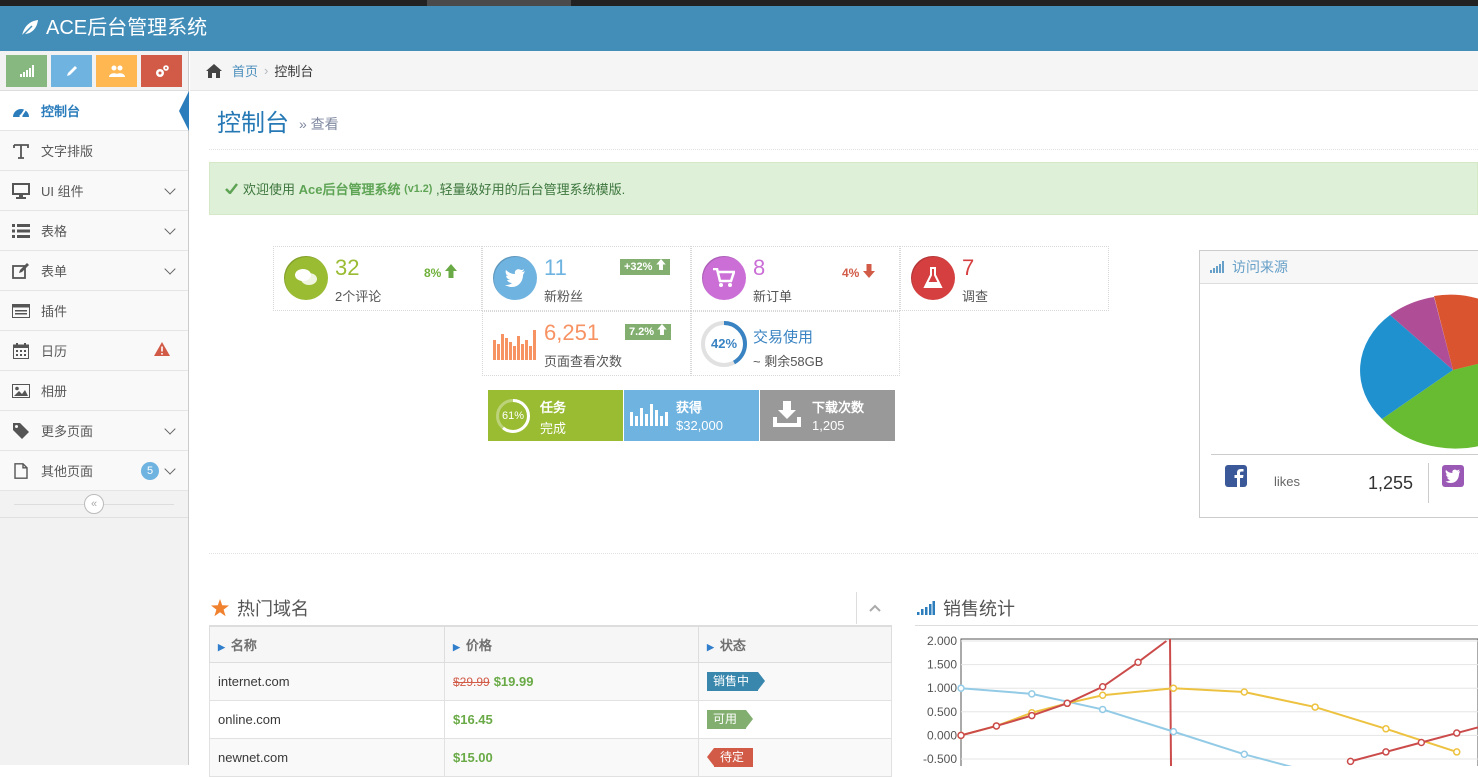 The width and height of the screenshot is (1478, 777). I want to click on domain-name-cell: internet.com, so click(327, 681).